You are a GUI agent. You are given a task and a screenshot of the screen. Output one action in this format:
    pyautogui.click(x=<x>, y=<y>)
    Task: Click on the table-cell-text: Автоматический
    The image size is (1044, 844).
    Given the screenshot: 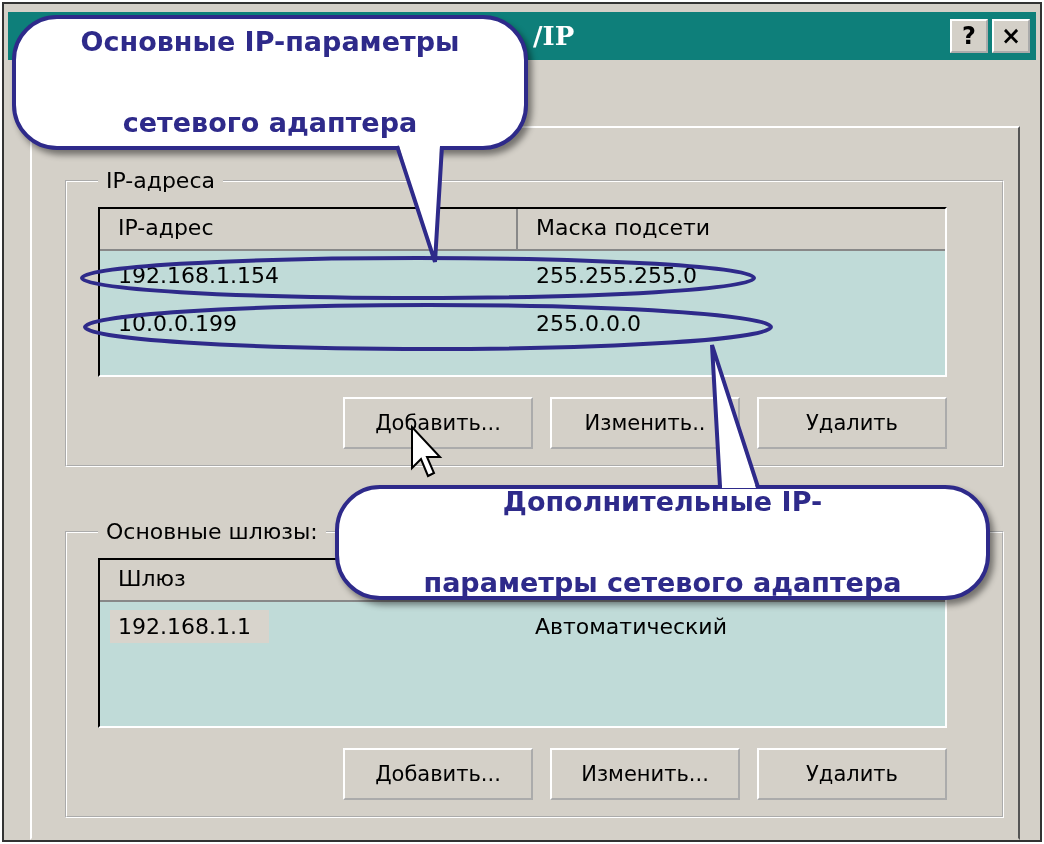 What is the action you would take?
    pyautogui.click(x=630, y=626)
    